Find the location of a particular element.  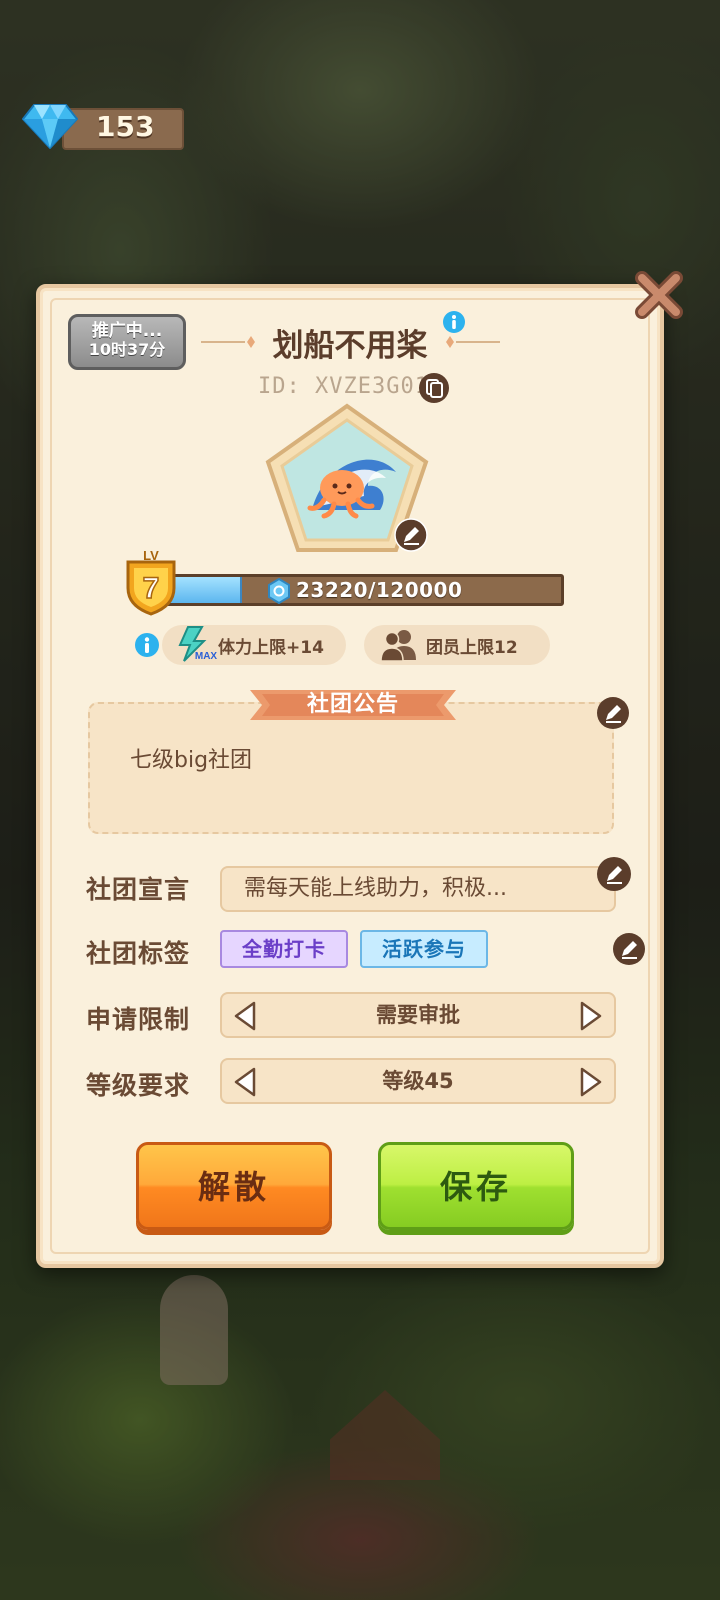

apply-restriction-selector: 需要审批 is located at coordinates (418, 1015).